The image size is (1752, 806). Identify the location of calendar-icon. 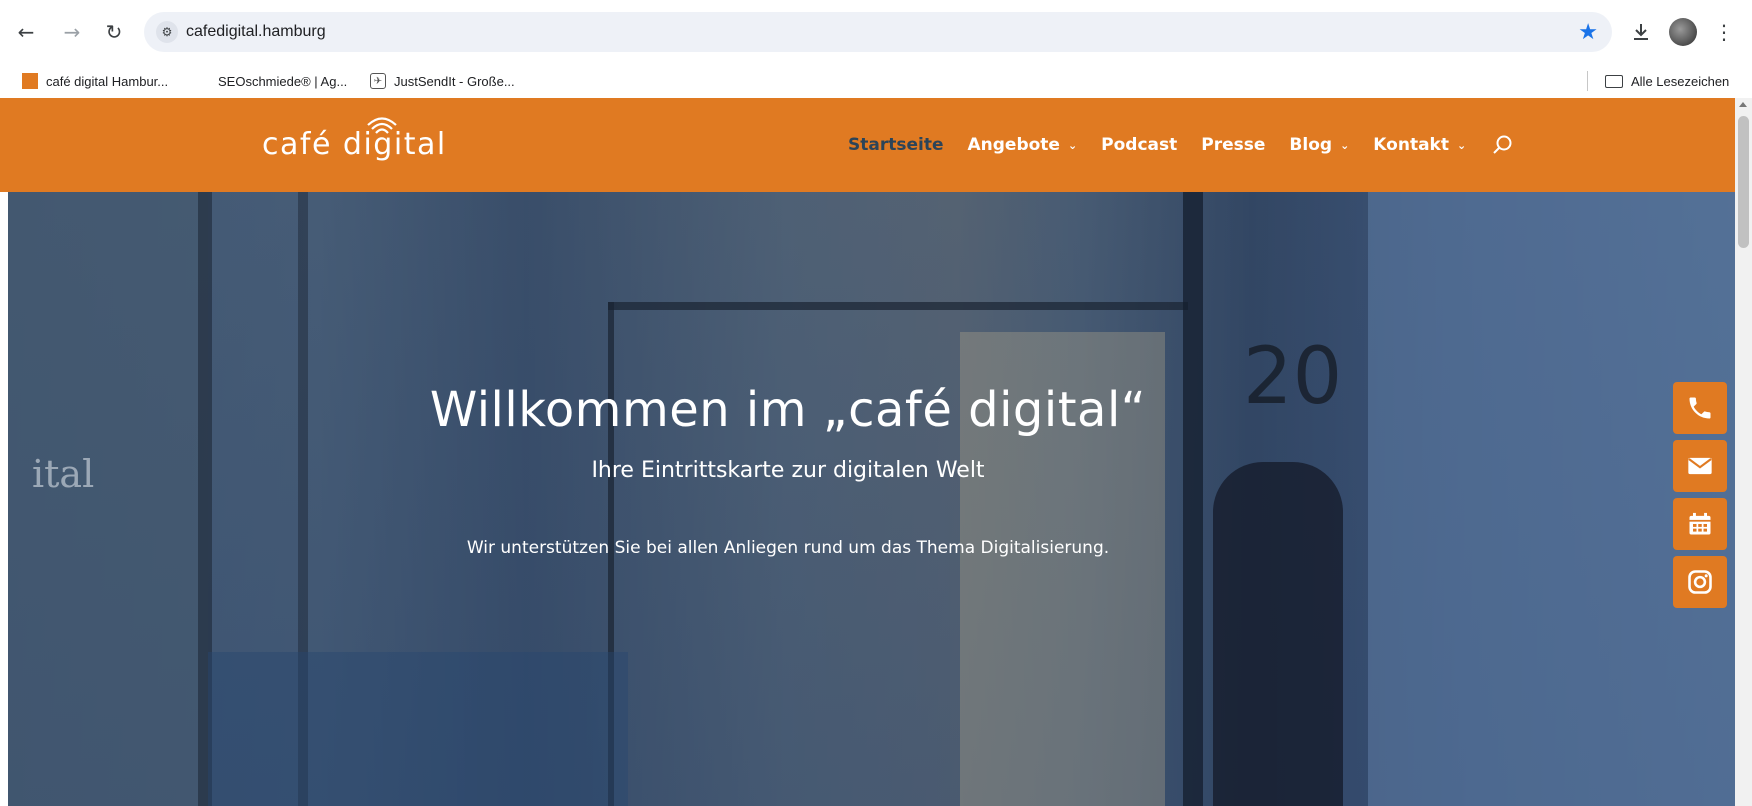
(1700, 523).